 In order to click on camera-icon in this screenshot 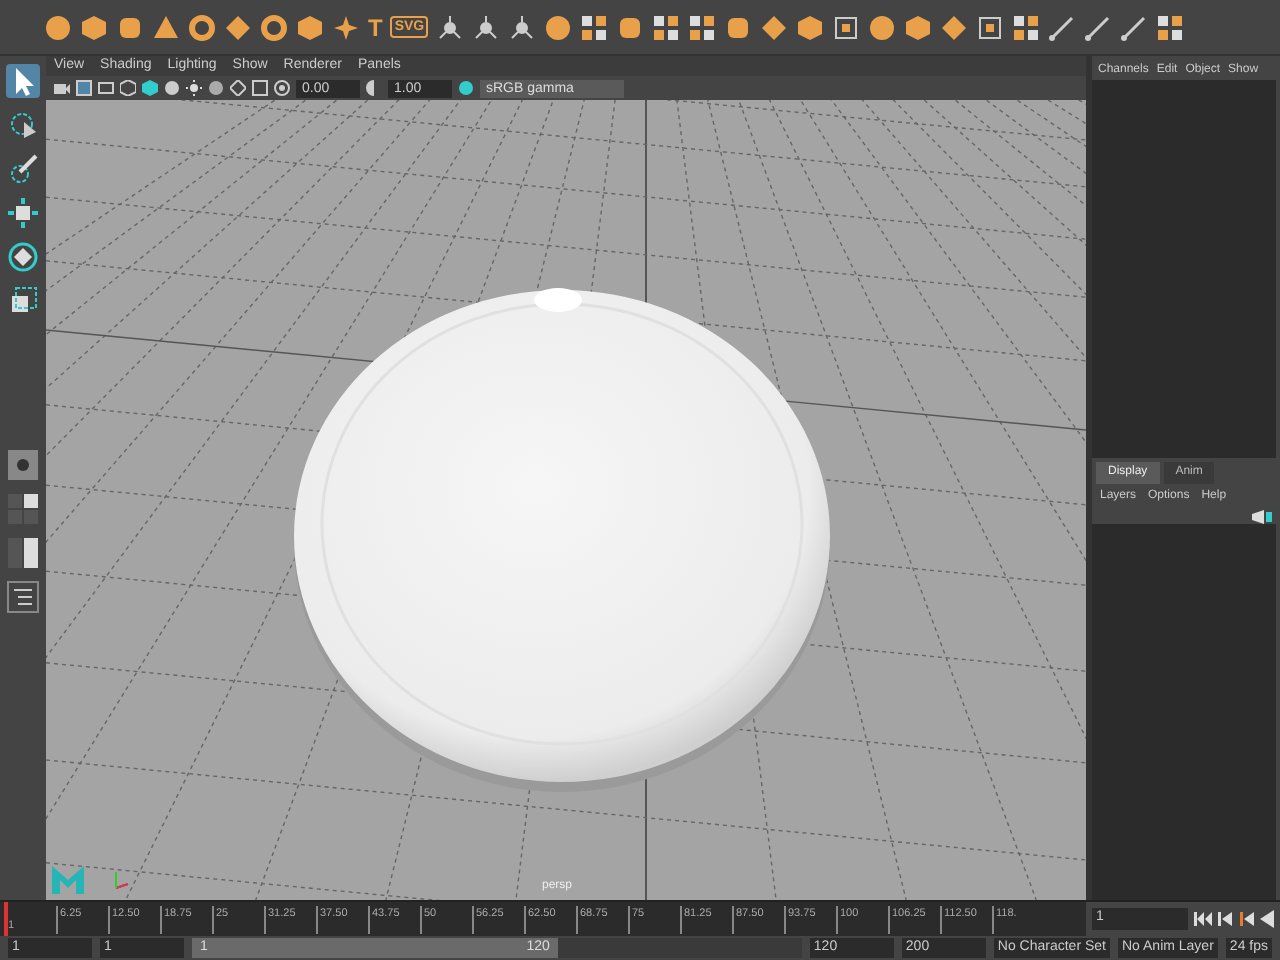, I will do `click(62, 88)`.